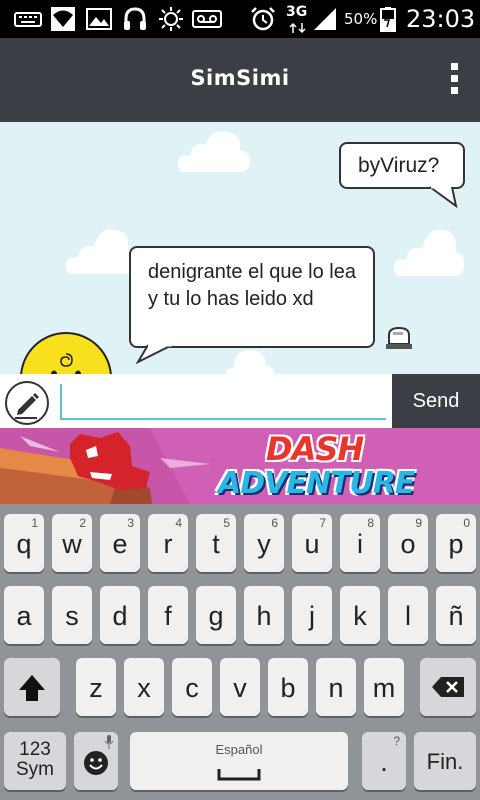 The width and height of the screenshot is (480, 800). I want to click on key-h: h, so click(264, 615).